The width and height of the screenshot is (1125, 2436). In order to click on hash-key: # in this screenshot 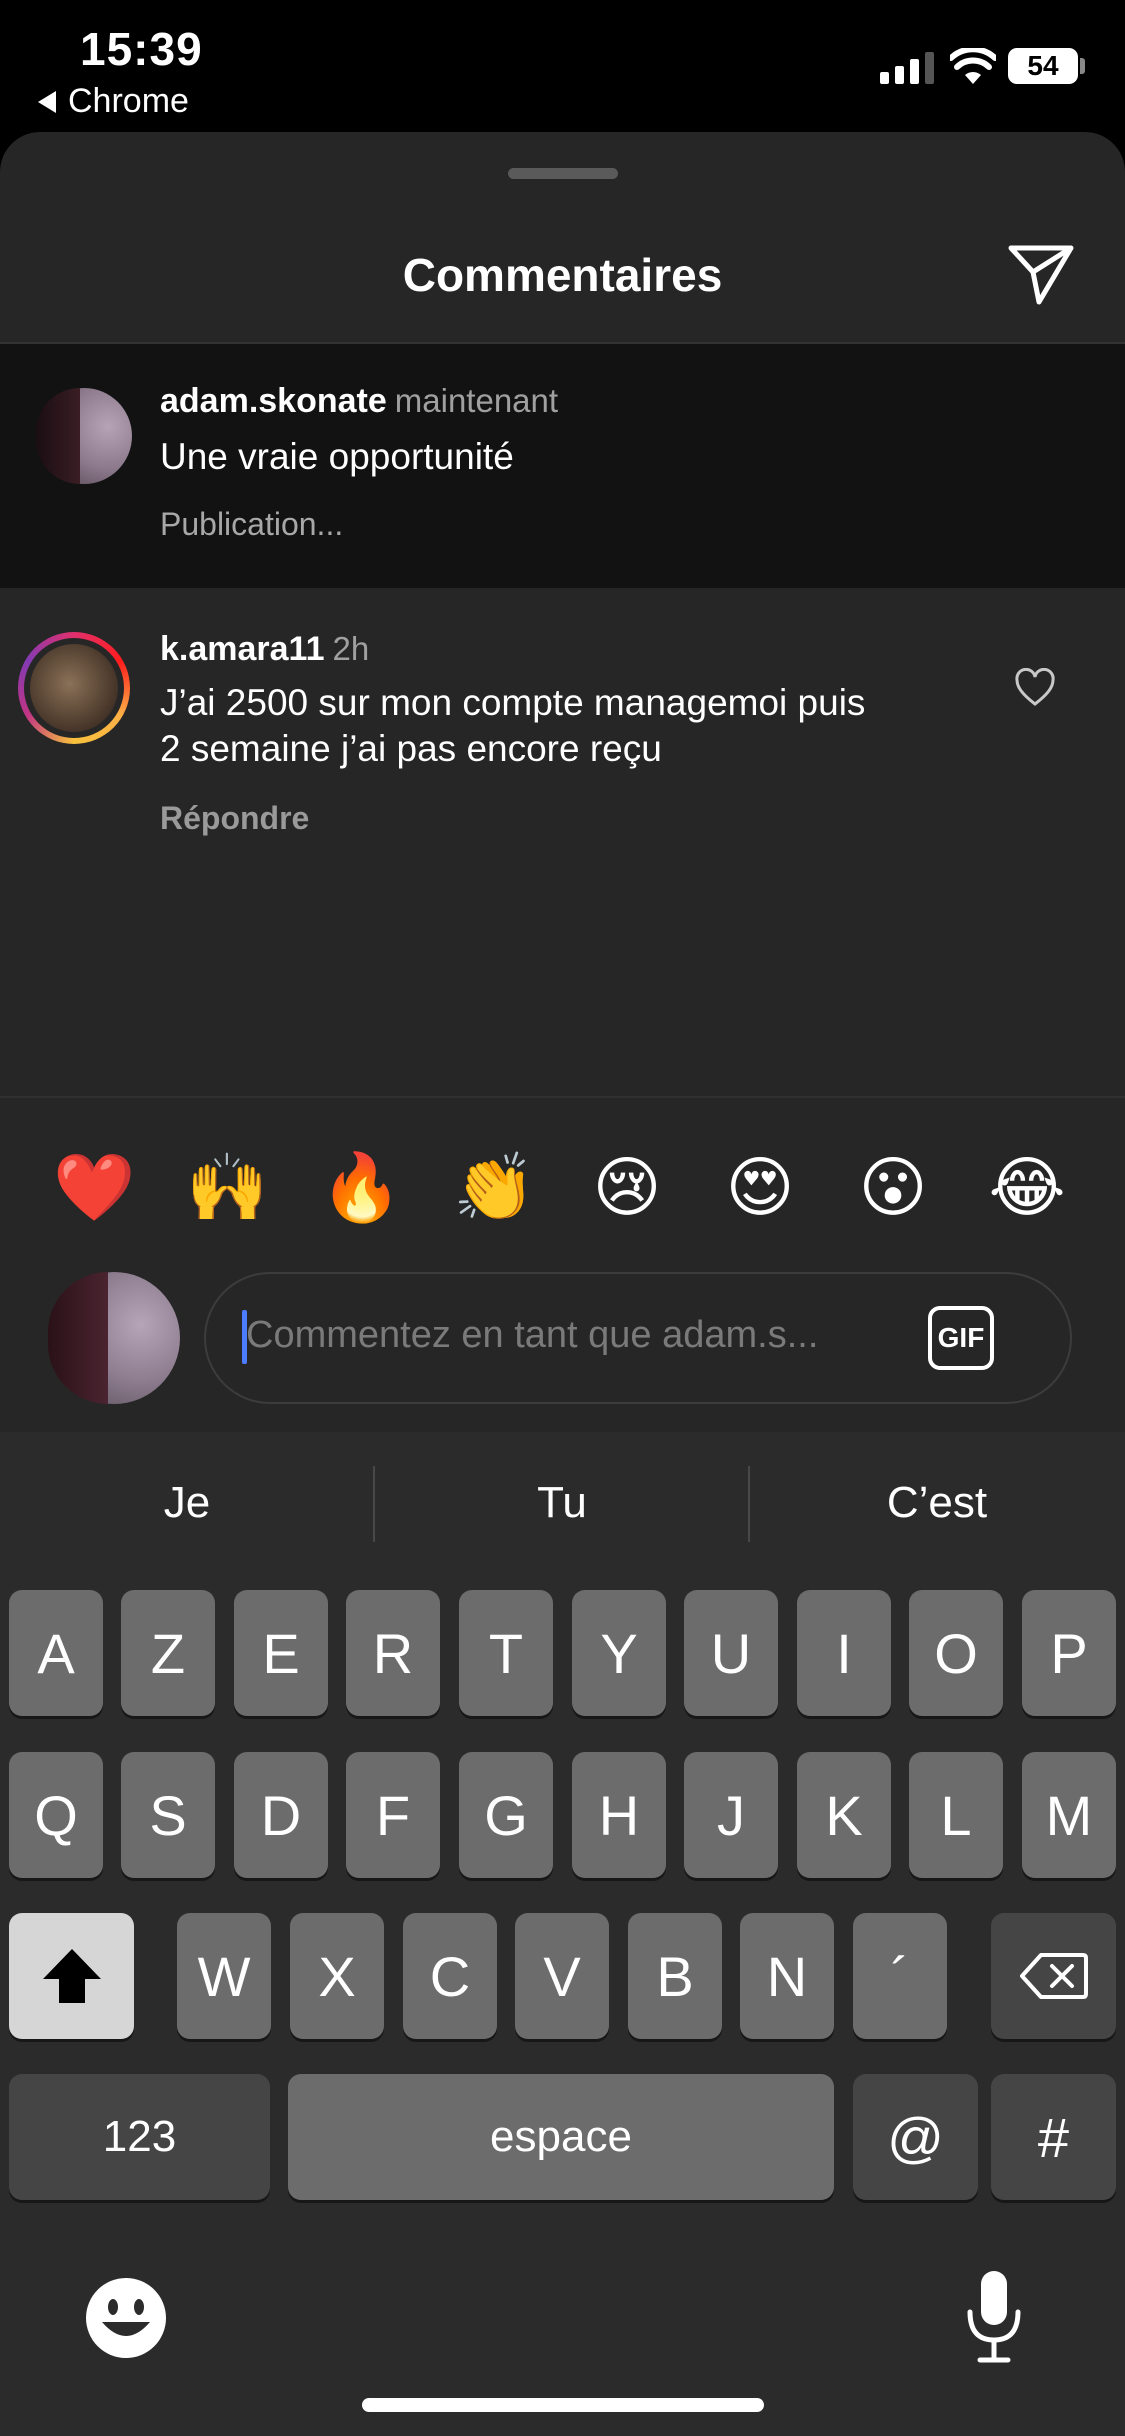, I will do `click(1053, 2137)`.